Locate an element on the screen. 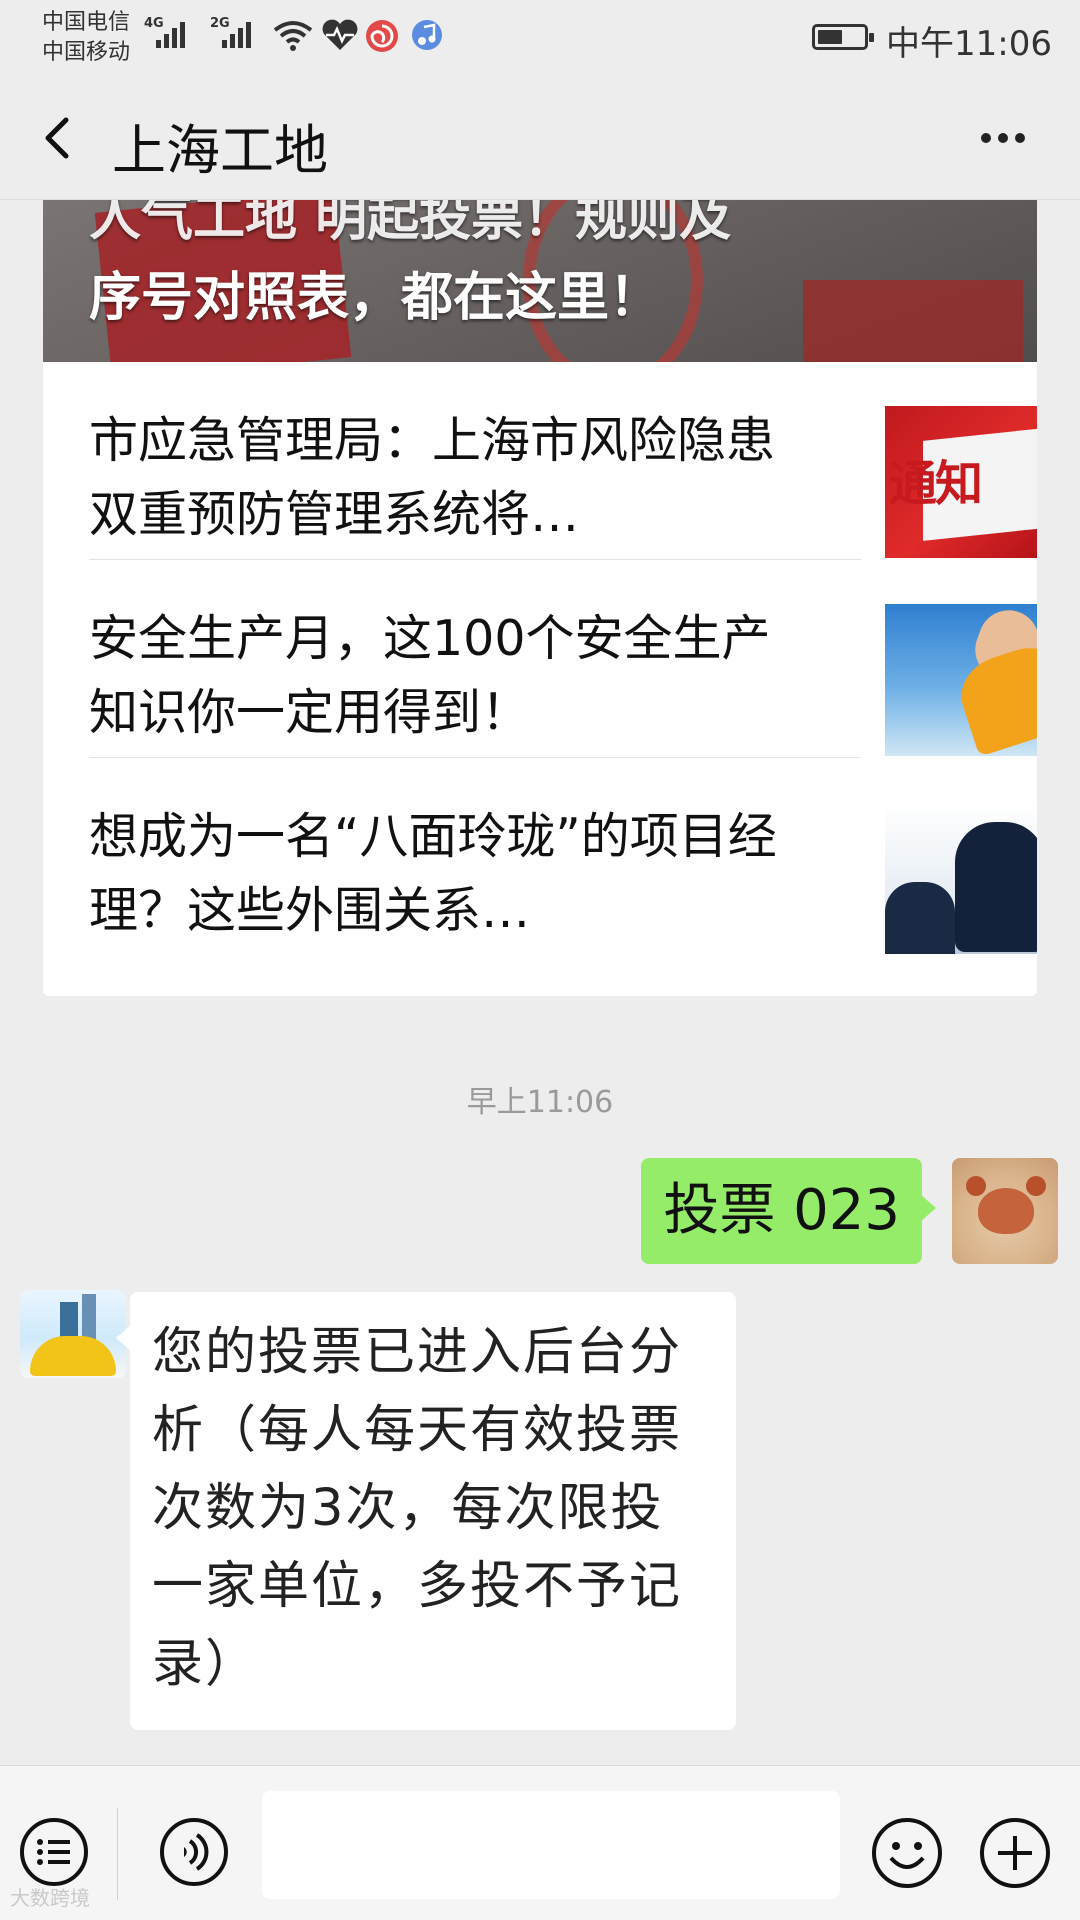 The image size is (1080, 1920). input-bar: 大数跨境 is located at coordinates (540, 1842).